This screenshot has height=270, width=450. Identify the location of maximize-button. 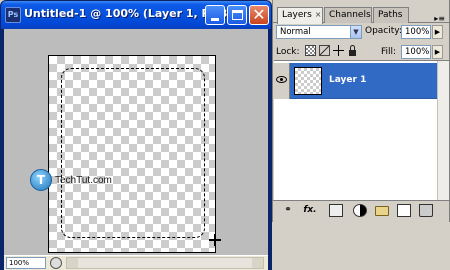
(237, 15).